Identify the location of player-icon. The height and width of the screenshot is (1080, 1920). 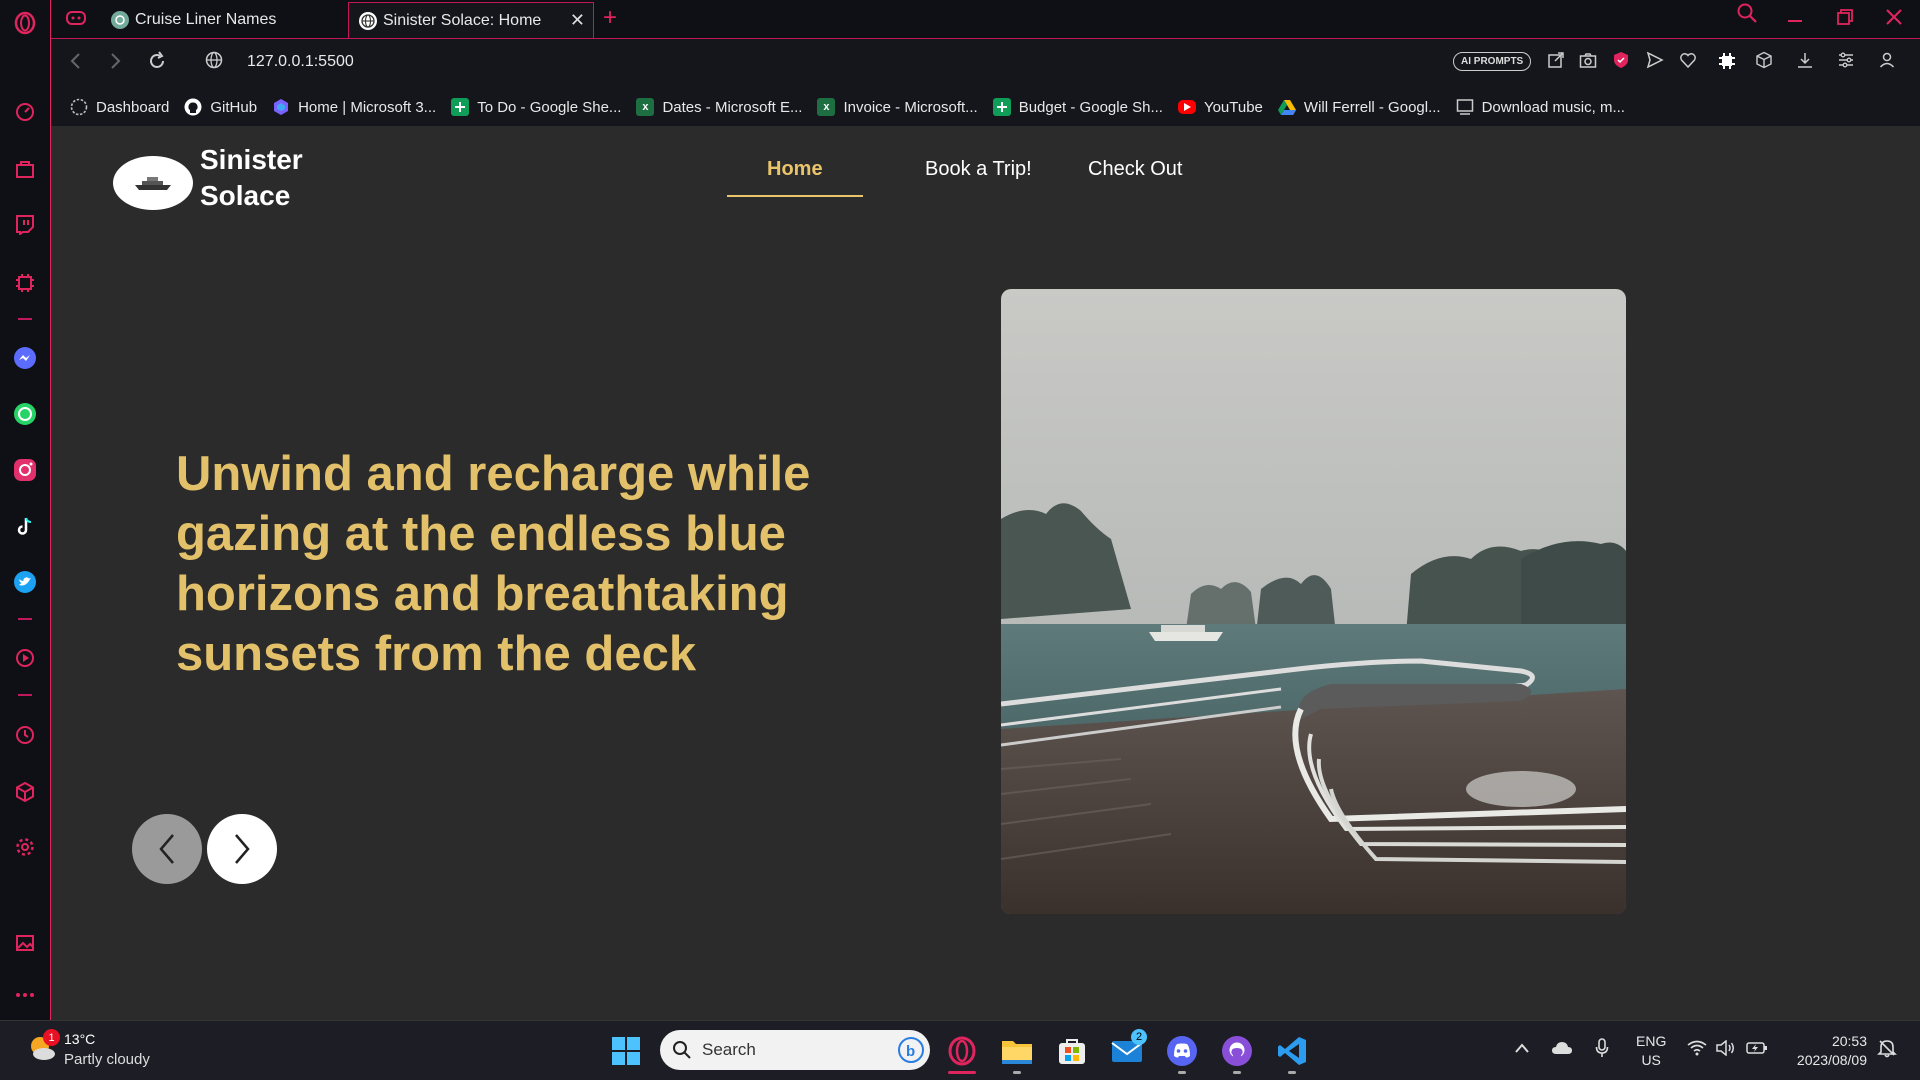
(25, 658).